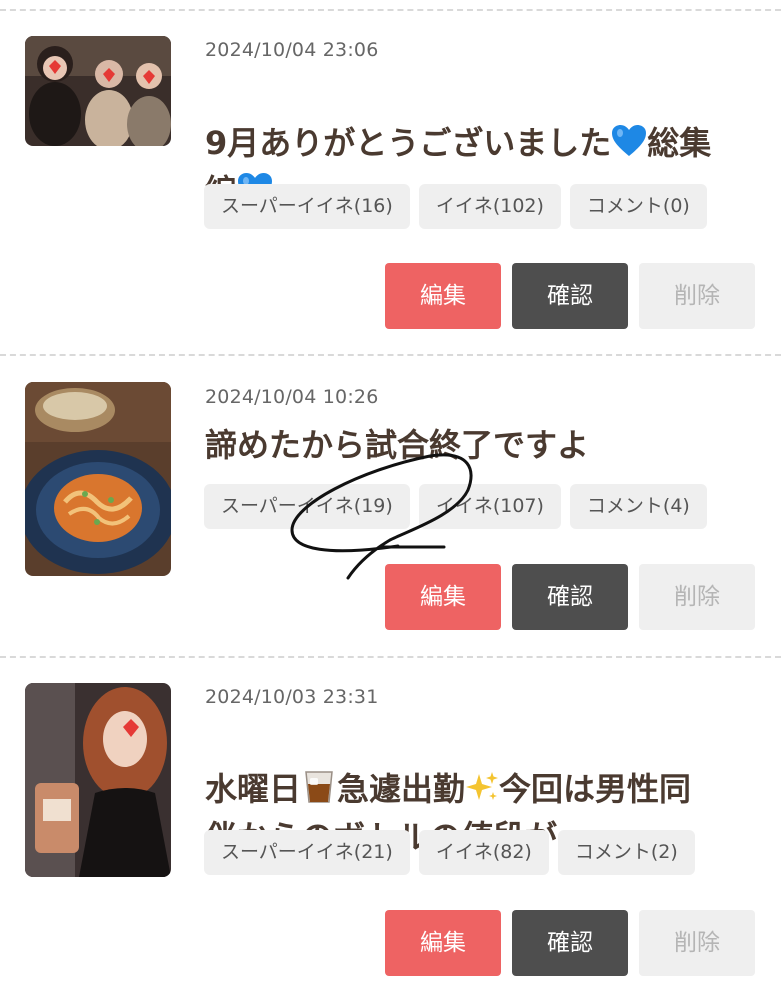  I want to click on reaction-chips: スーパーイイネ(21) イイネ(82) コメント(2), so click(449, 852).